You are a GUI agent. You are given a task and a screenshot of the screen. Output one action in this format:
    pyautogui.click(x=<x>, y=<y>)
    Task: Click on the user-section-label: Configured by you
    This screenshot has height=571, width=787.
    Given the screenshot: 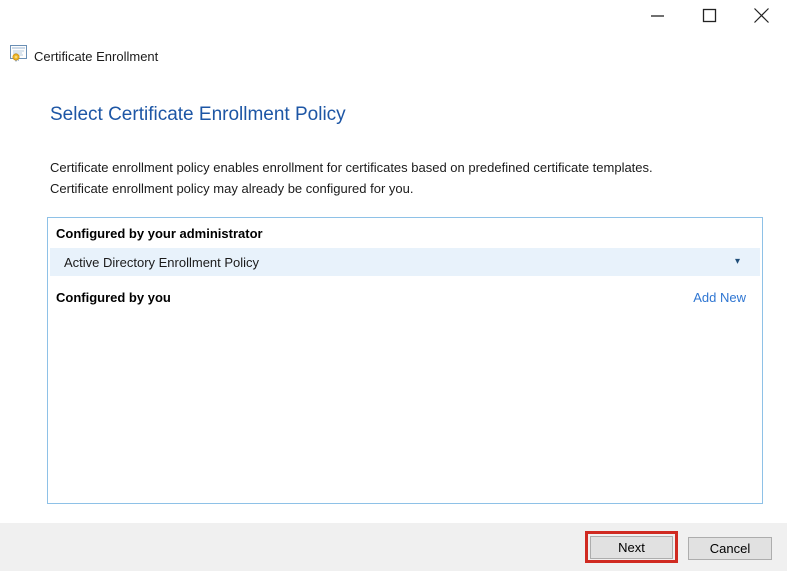 What is the action you would take?
    pyautogui.click(x=113, y=297)
    